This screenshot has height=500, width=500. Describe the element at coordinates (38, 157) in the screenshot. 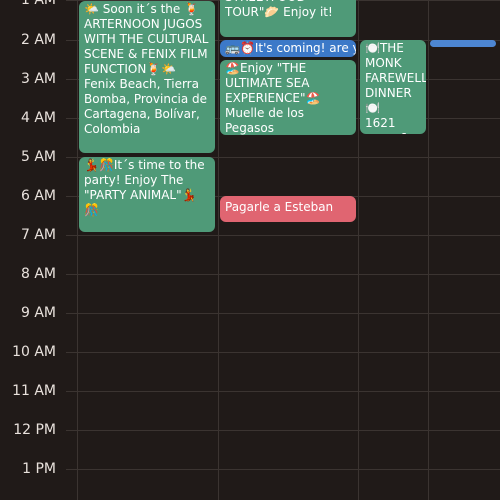

I see `time-label-5am: 5 AM` at that location.